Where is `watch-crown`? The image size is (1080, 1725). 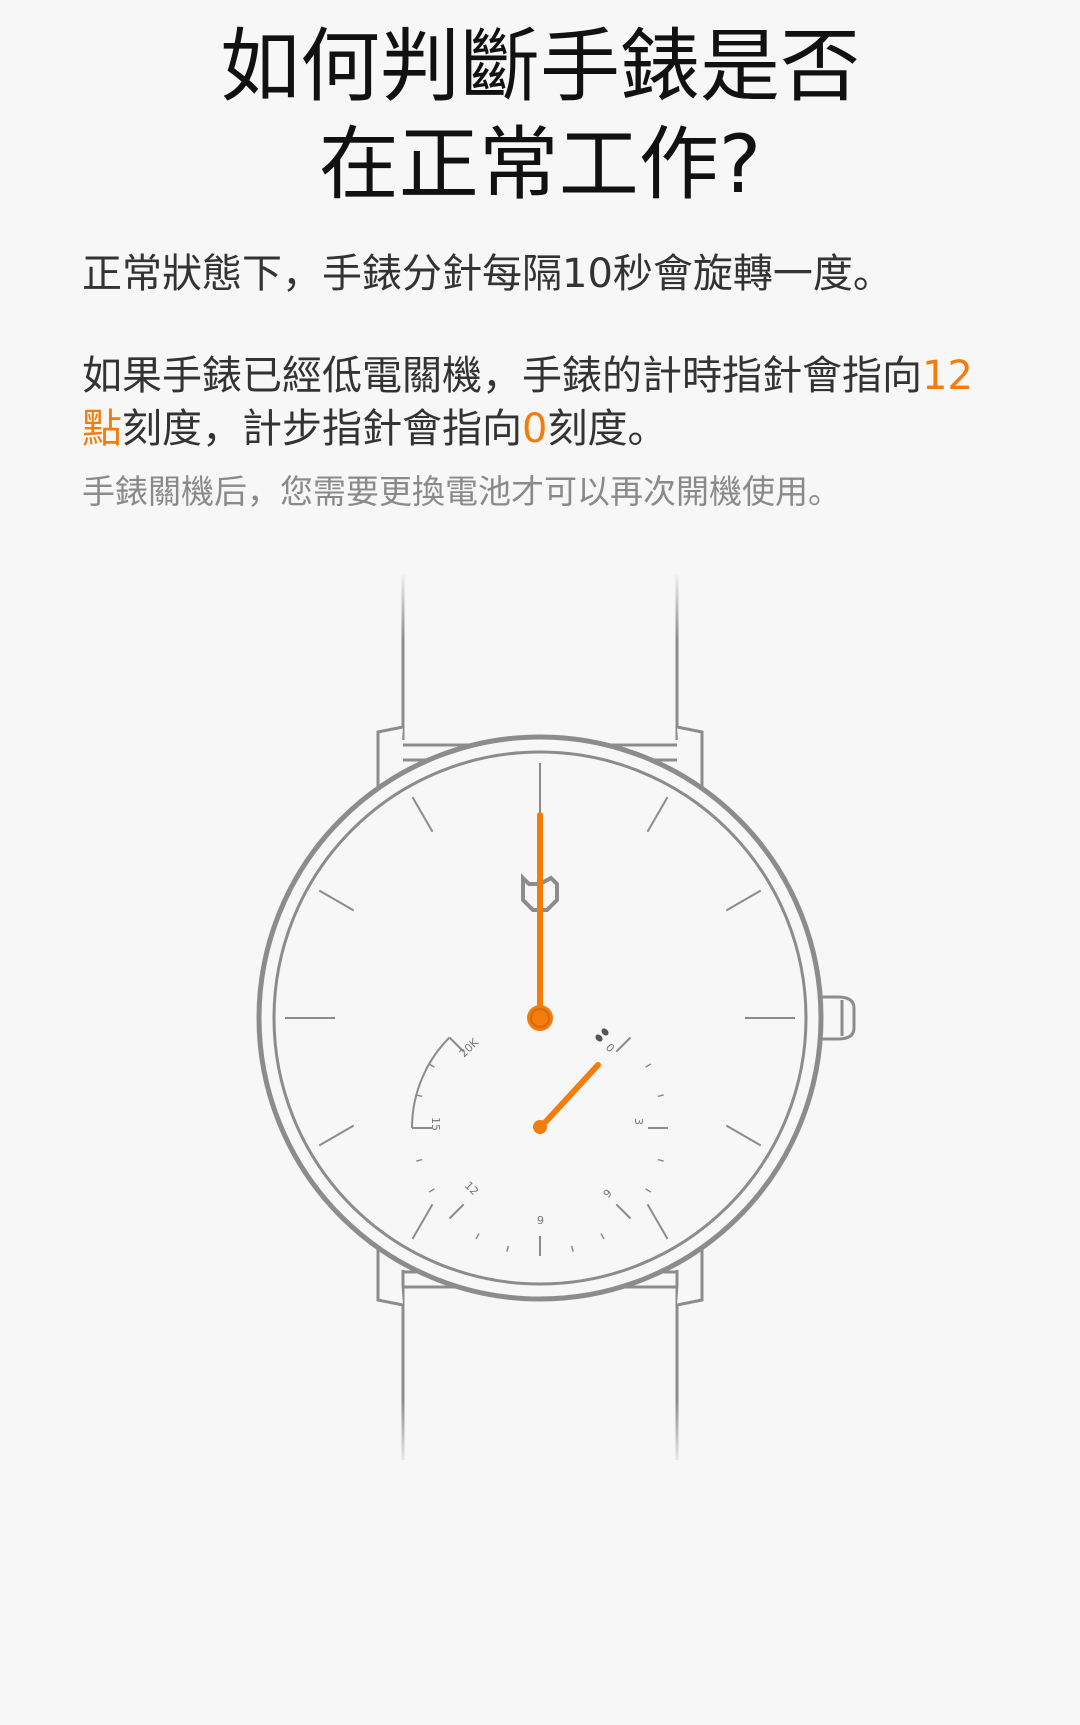 watch-crown is located at coordinates (837, 1018).